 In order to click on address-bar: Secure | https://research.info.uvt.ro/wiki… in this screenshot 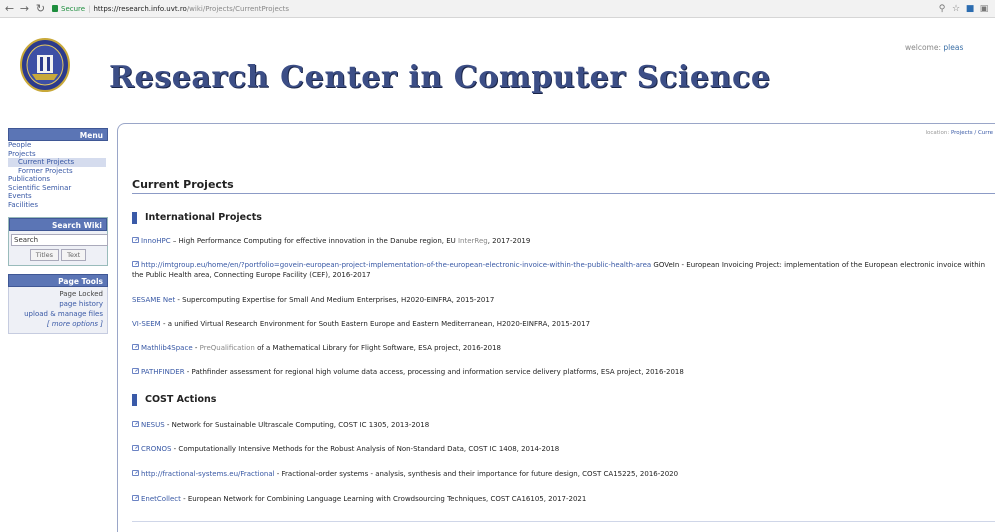, I will do `click(486, 9)`.